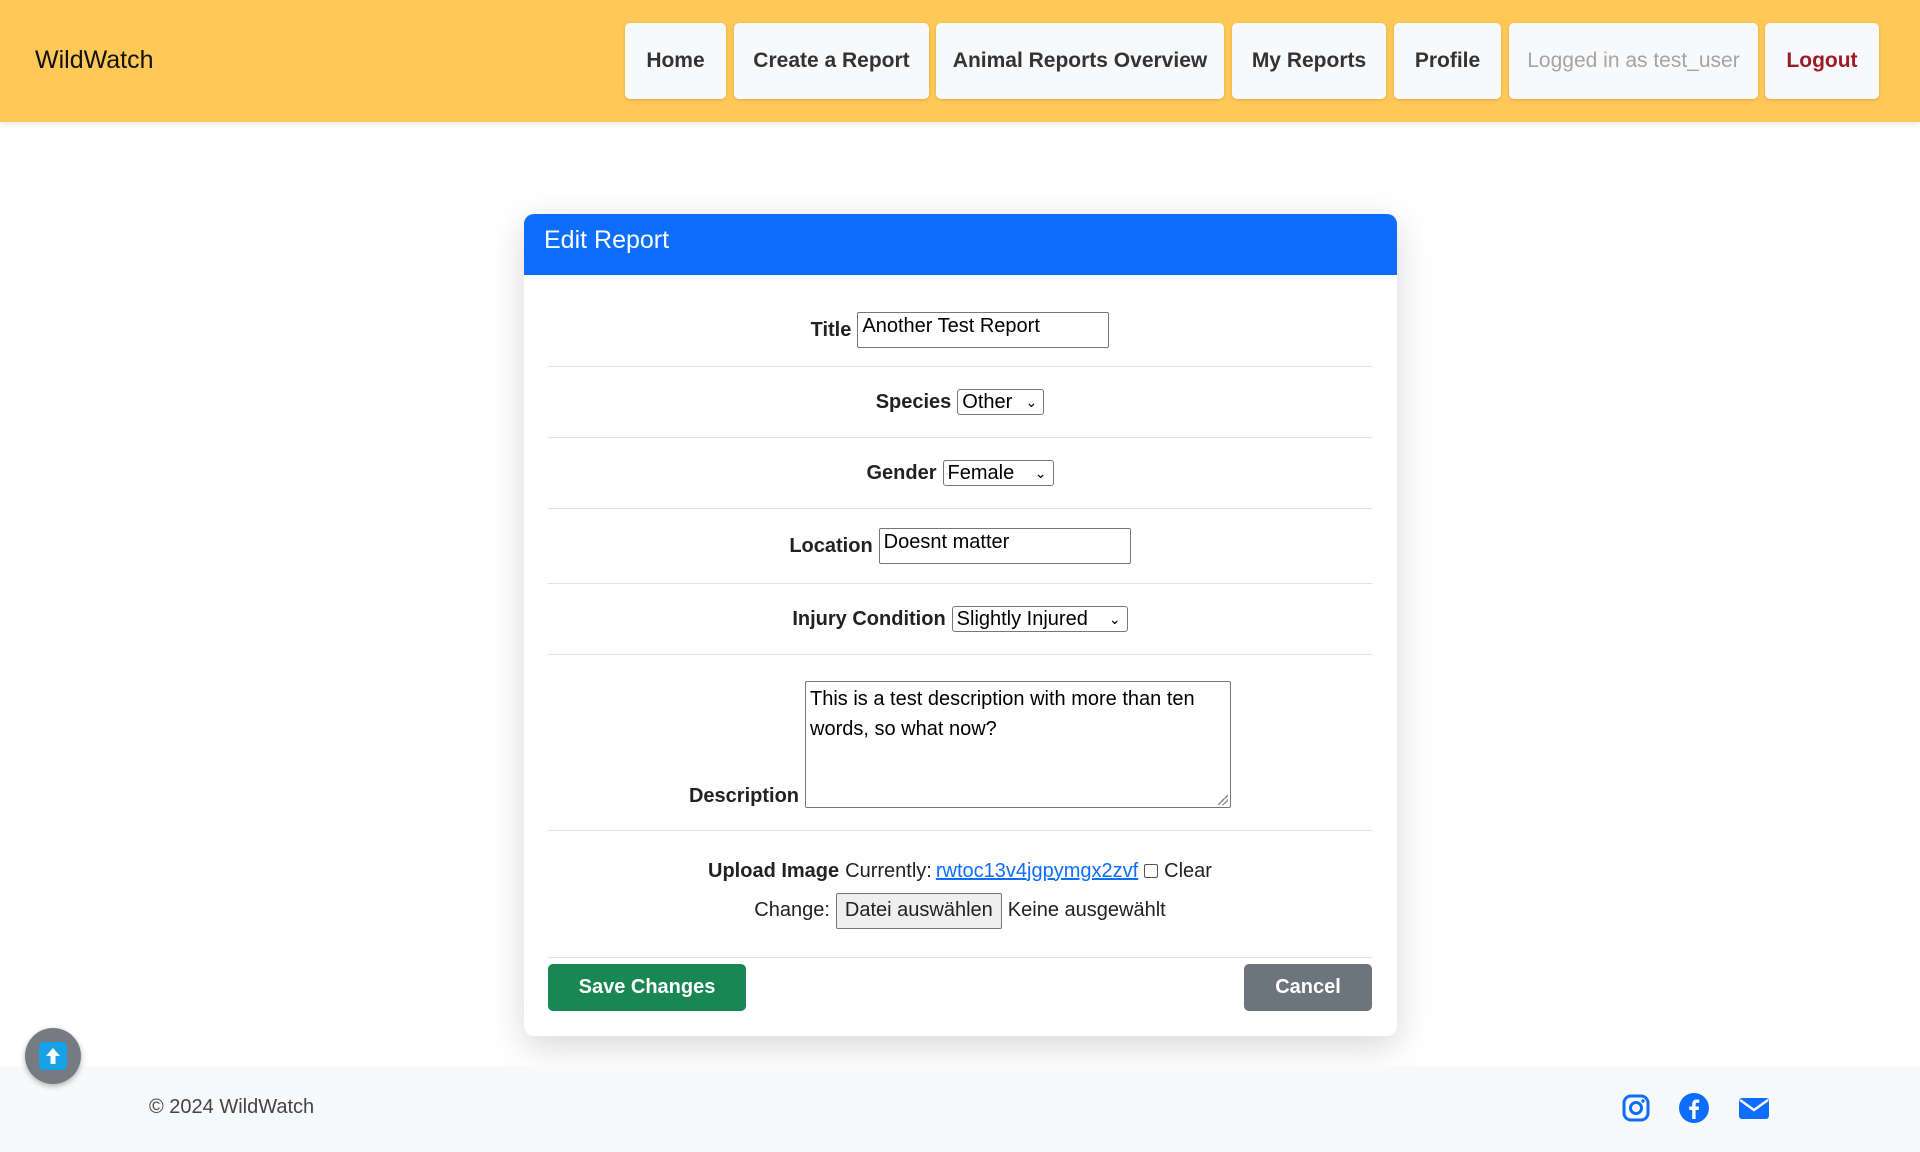 Image resolution: width=1920 pixels, height=1152 pixels. Describe the element at coordinates (94, 60) in the screenshot. I see `brand-logo: WildWatch` at that location.